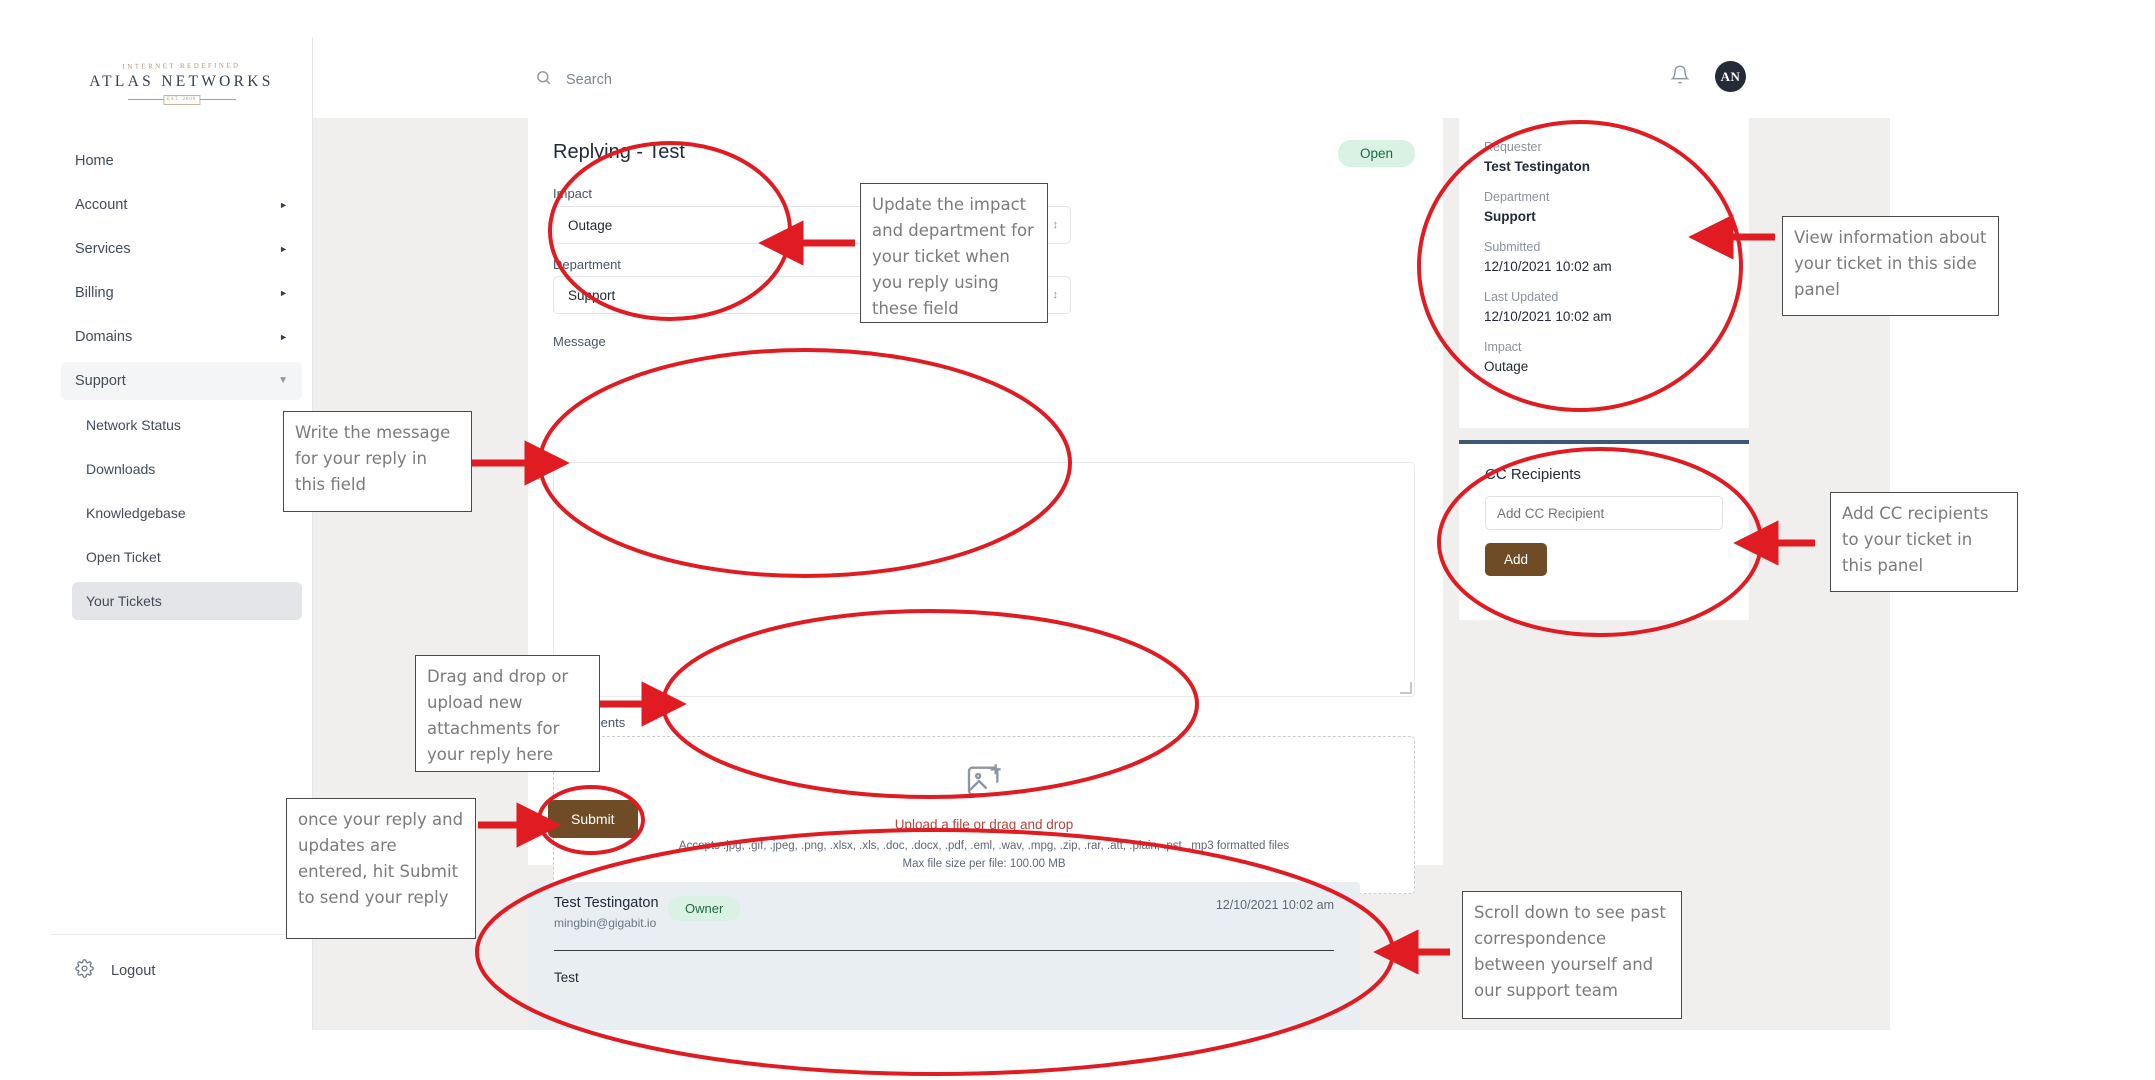 This screenshot has height=1080, width=2155. I want to click on message-label: Message, so click(579, 341).